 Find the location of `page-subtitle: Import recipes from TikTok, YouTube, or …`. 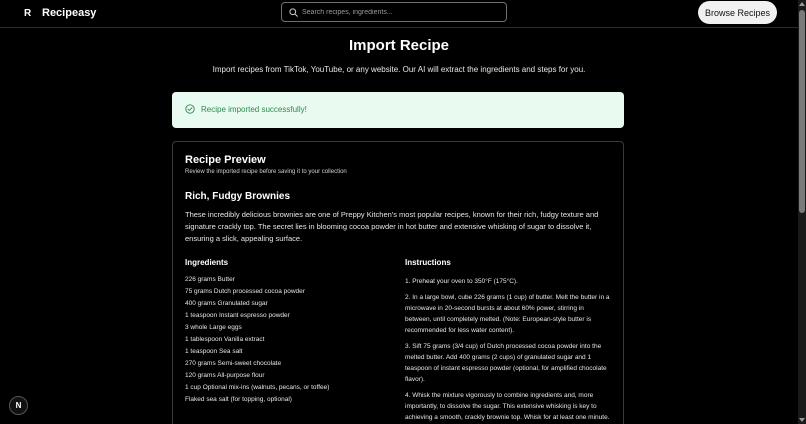

page-subtitle: Import recipes from TikTok, YouTube, or … is located at coordinates (399, 69).